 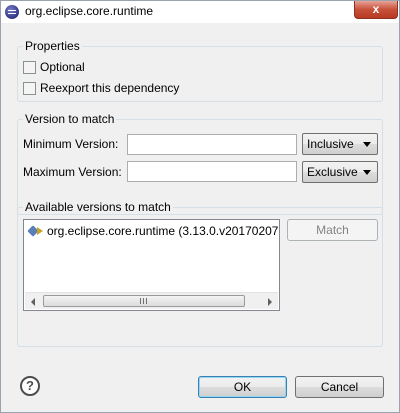 What do you see at coordinates (35, 231) in the screenshot?
I see `plugin-icon` at bounding box center [35, 231].